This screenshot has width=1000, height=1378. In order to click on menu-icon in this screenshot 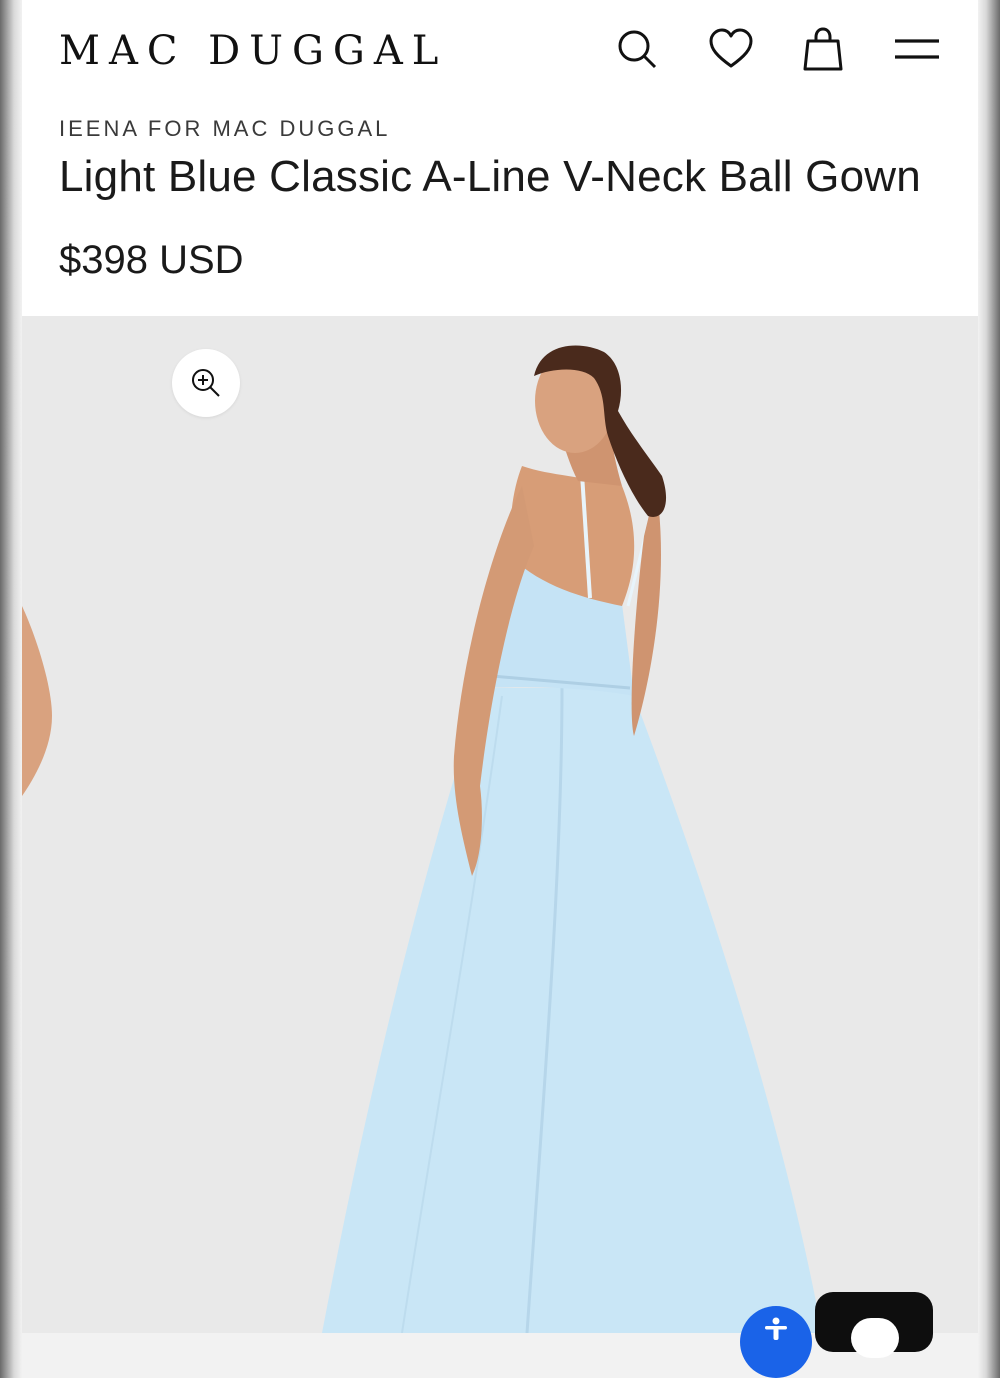, I will do `click(917, 49)`.